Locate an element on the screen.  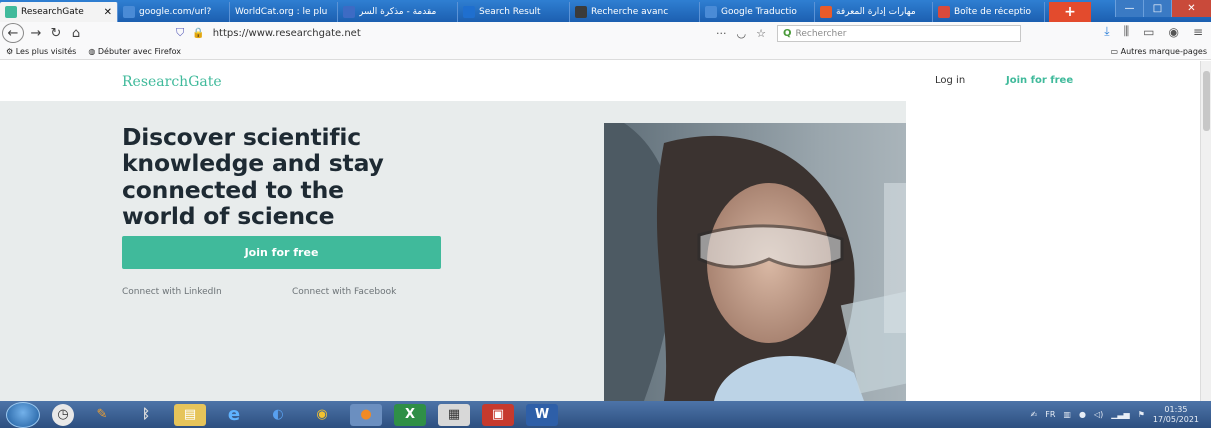
window-controls: — □ ✕ is located at coordinates (1163, 9).